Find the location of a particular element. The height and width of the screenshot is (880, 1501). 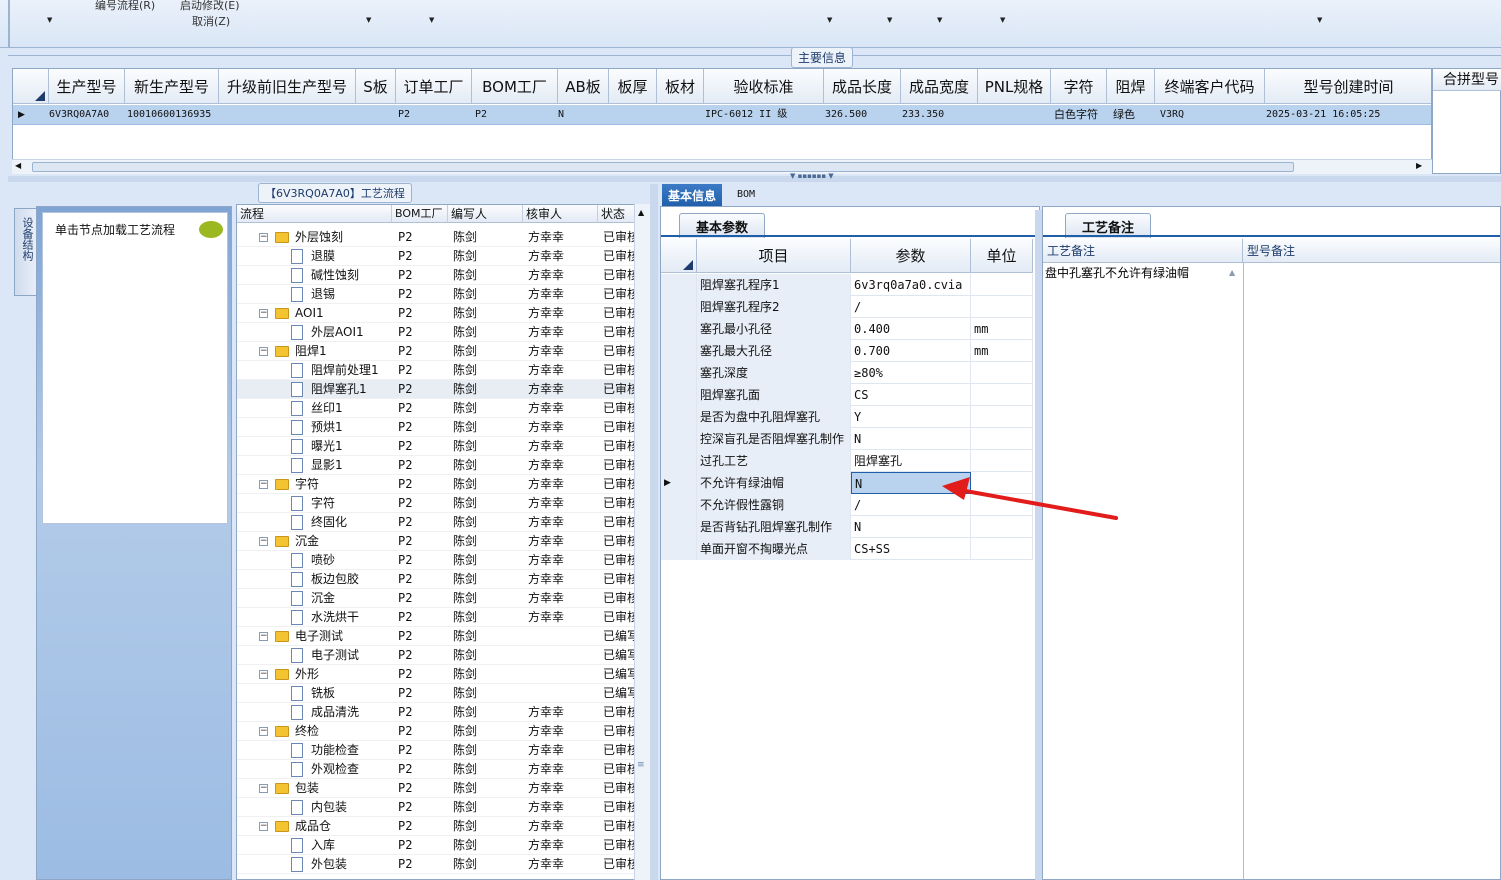

param-row: 塞孔深度 ≥80% is located at coordinates (847, 373).